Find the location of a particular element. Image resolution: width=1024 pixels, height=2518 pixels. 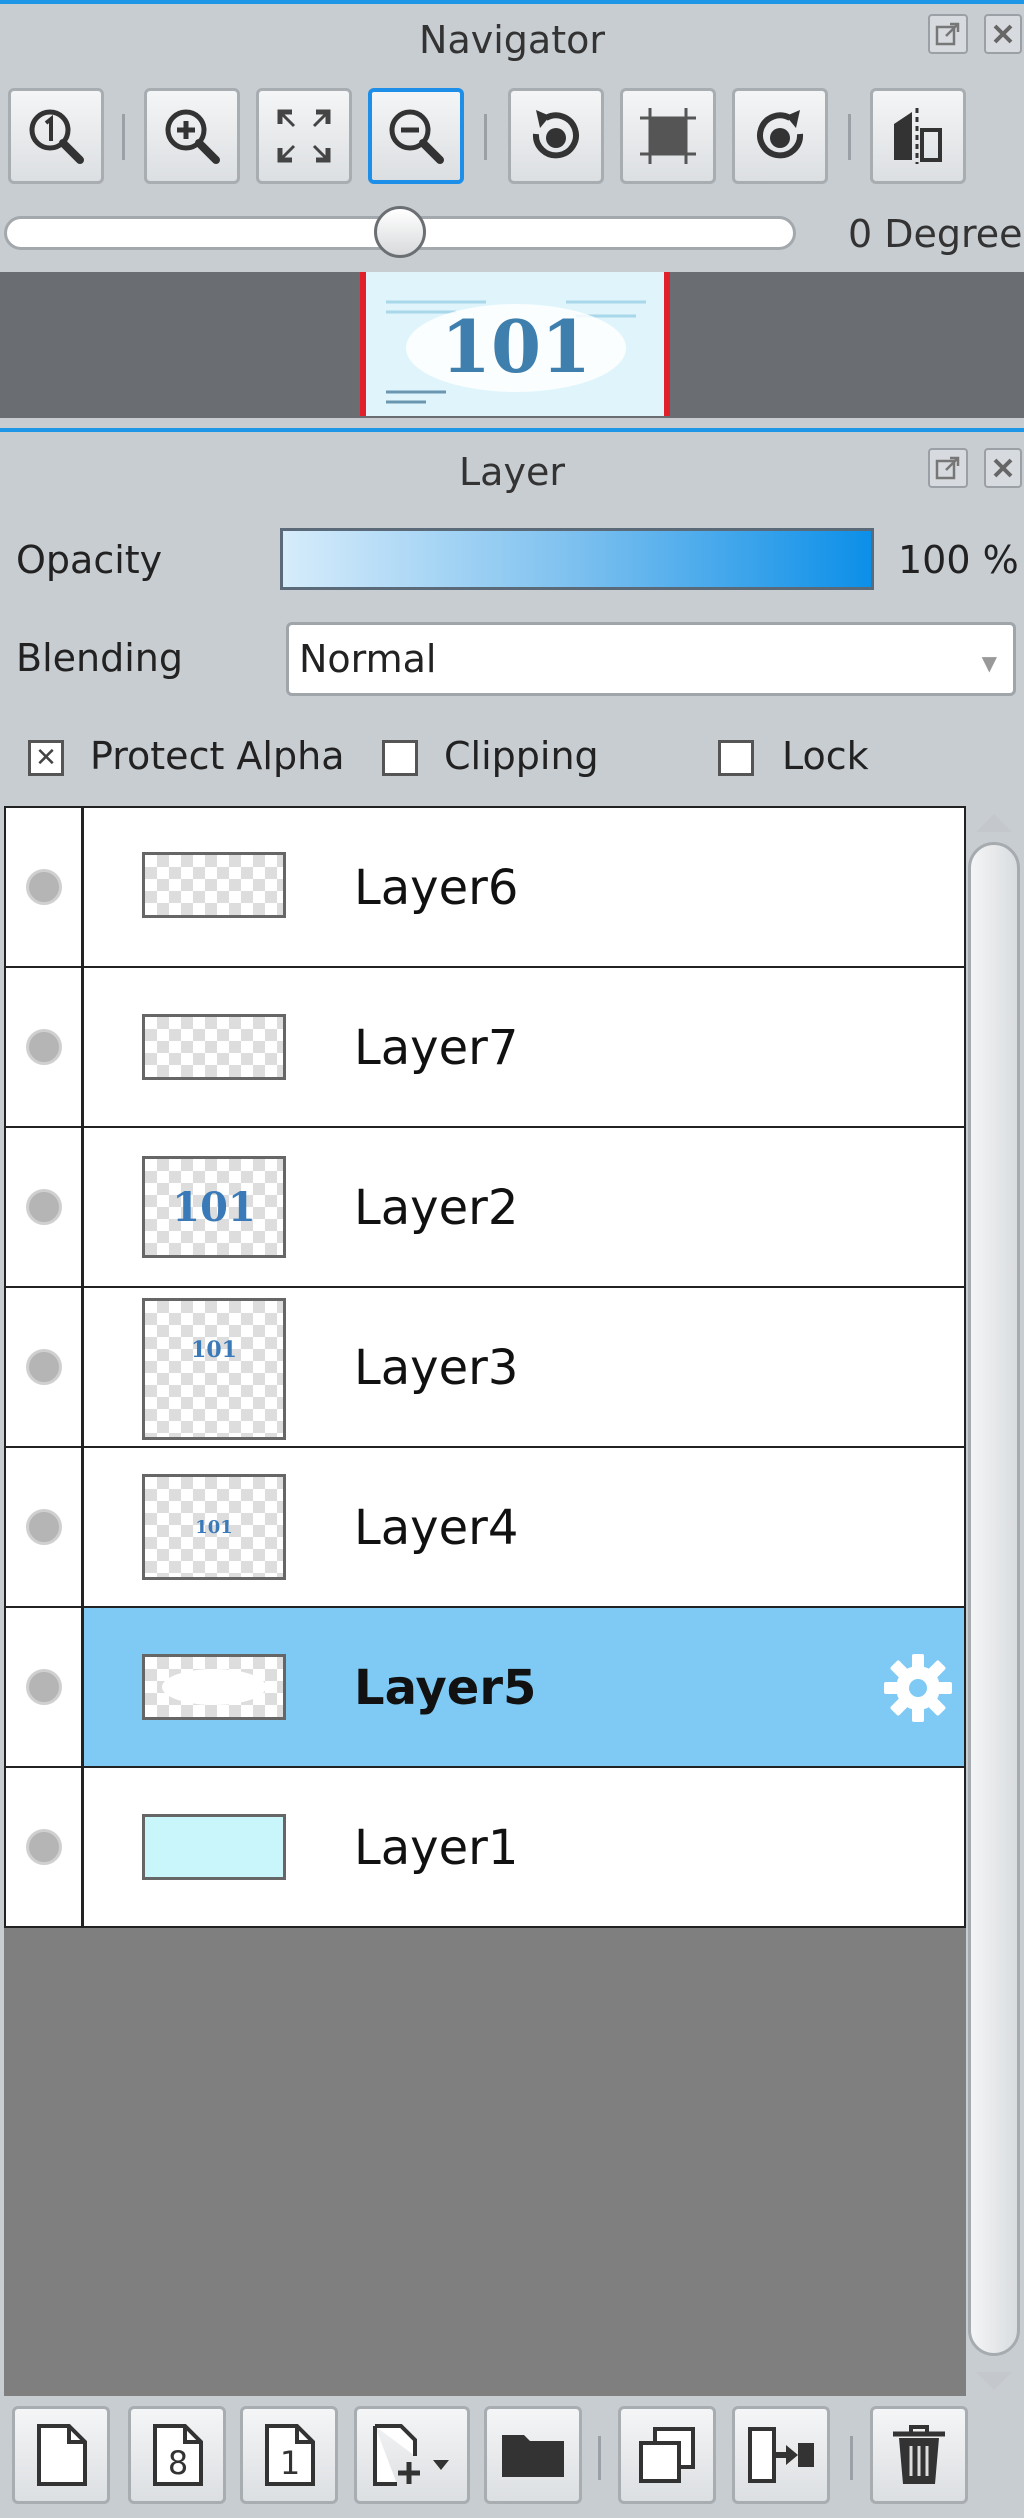

layer-name: Layer2 is located at coordinates (436, 1208).